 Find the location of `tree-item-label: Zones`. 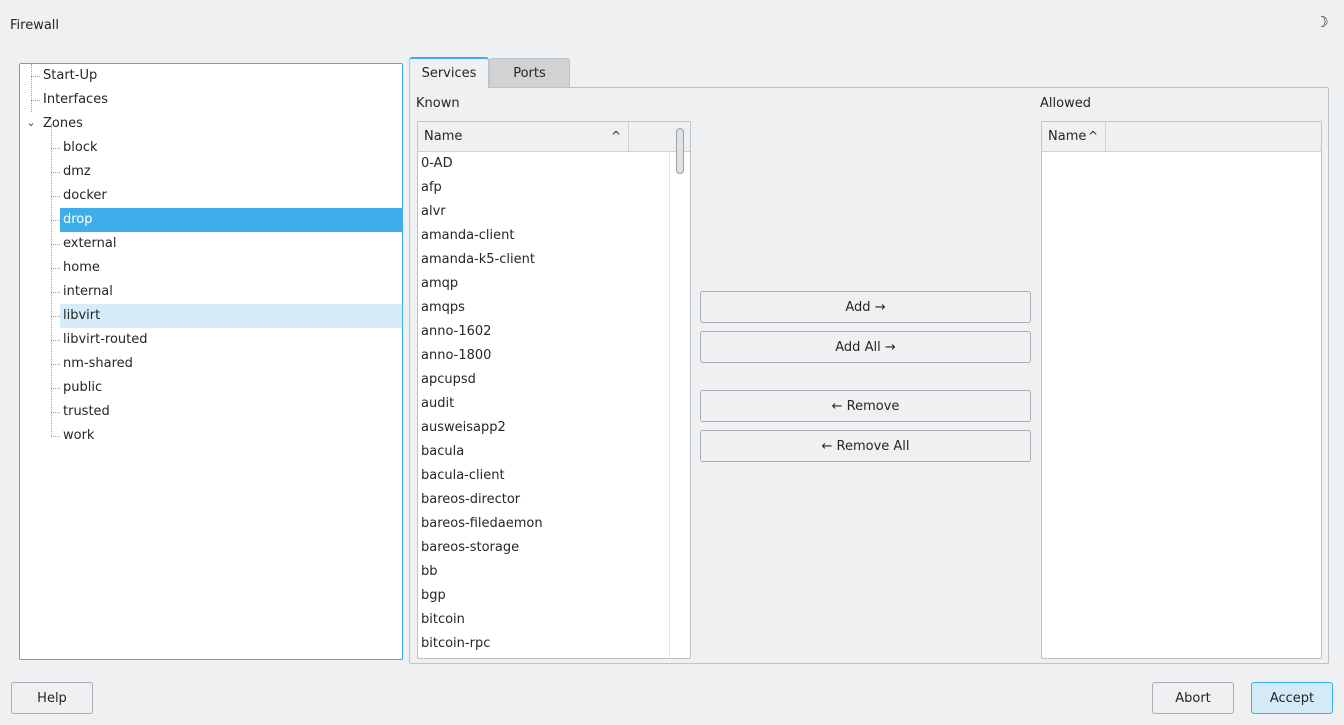

tree-item-label: Zones is located at coordinates (63, 123).